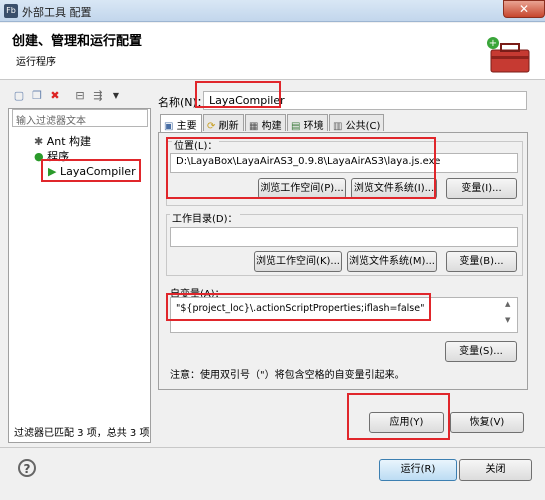 This screenshot has width=545, height=500. I want to click on tab-common: ▥ 公共(C), so click(356, 123).